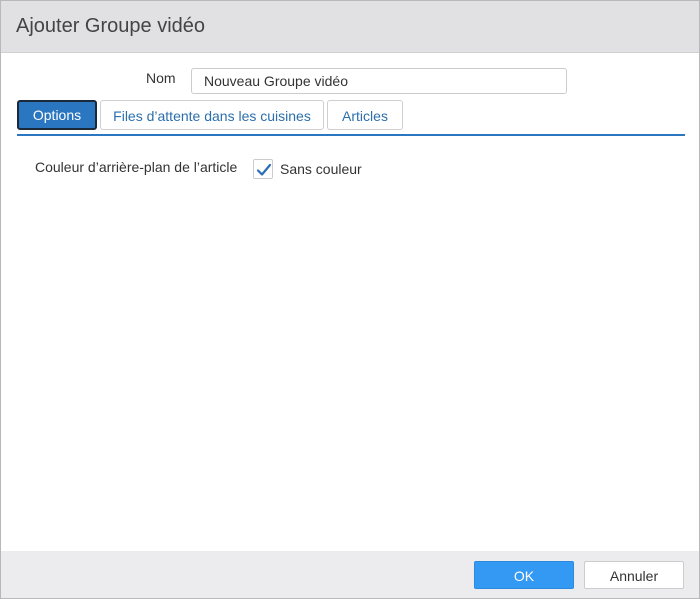  I want to click on dialog-title: Ajouter Groupe vidéo, so click(111, 26).